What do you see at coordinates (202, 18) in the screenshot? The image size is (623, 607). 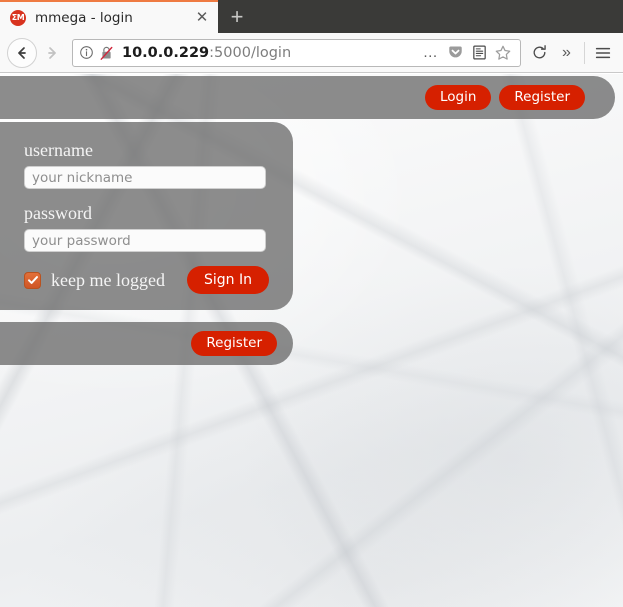 I see `close-icon: ✕` at bounding box center [202, 18].